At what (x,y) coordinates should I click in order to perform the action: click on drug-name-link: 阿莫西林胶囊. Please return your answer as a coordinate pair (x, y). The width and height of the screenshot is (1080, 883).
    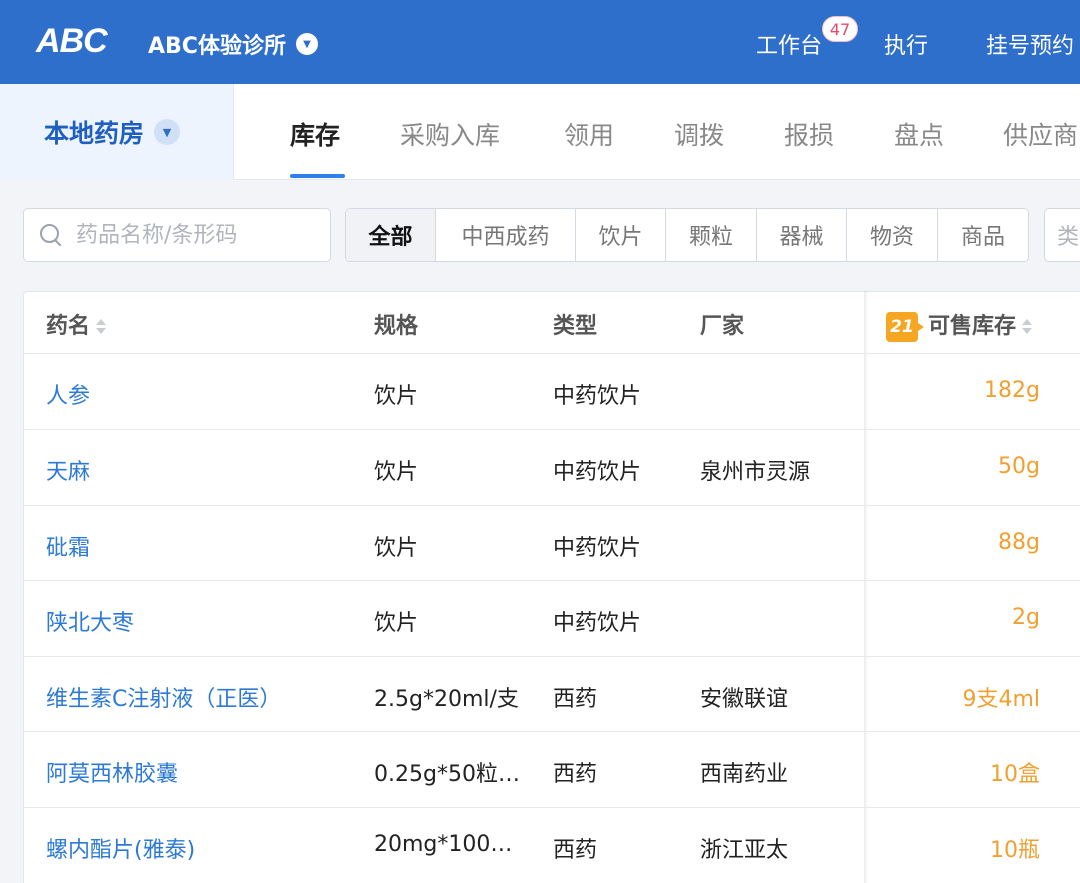
    Looking at the image, I should click on (112, 772).